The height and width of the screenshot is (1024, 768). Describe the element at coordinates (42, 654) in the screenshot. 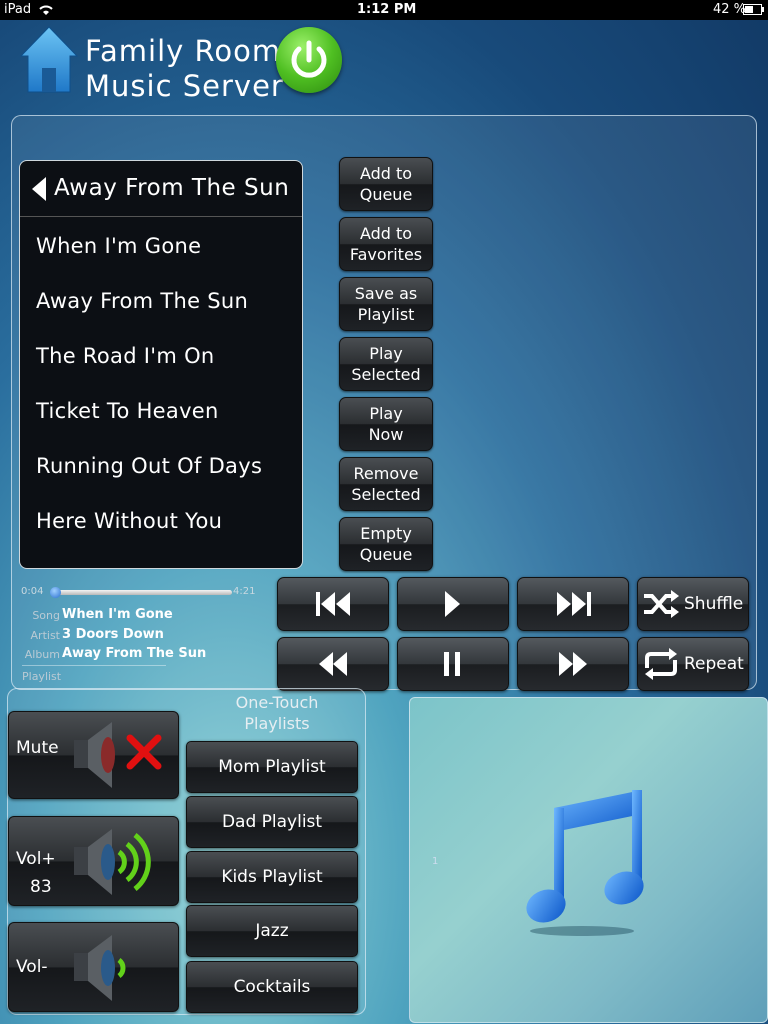

I see `album-label: Album` at that location.